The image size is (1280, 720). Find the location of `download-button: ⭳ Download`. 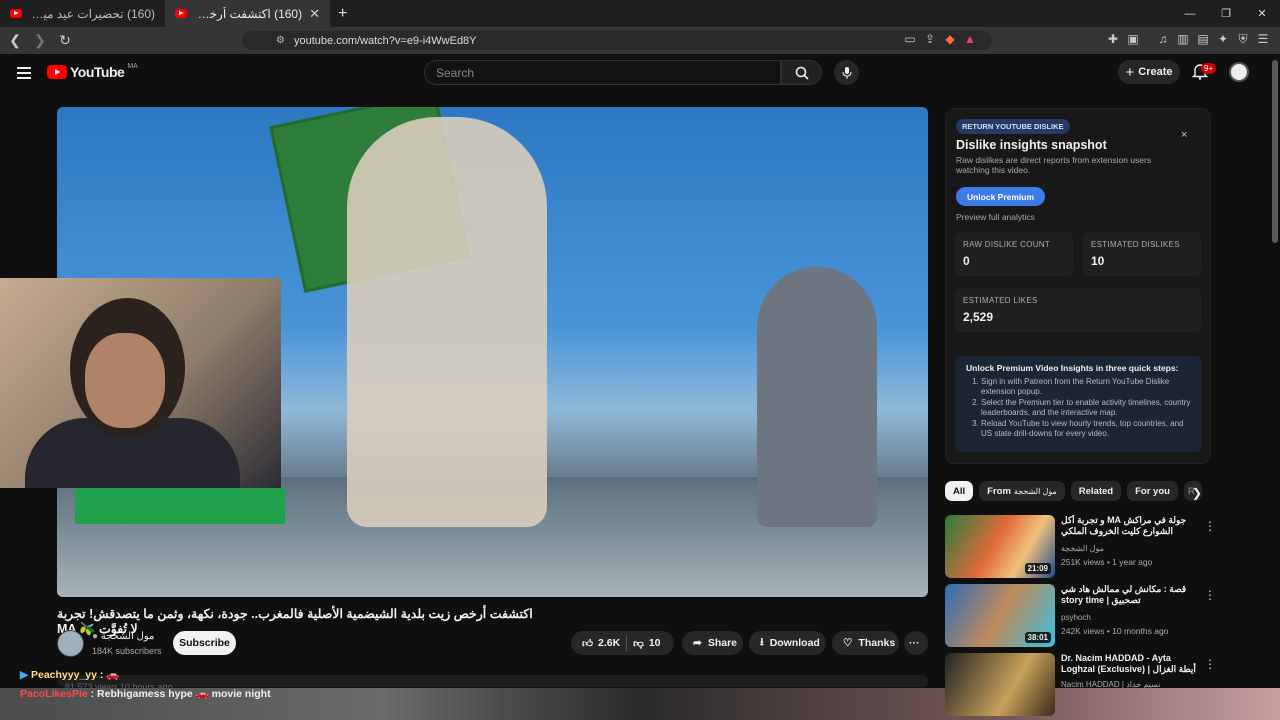

download-button: ⭳ Download is located at coordinates (787, 643).